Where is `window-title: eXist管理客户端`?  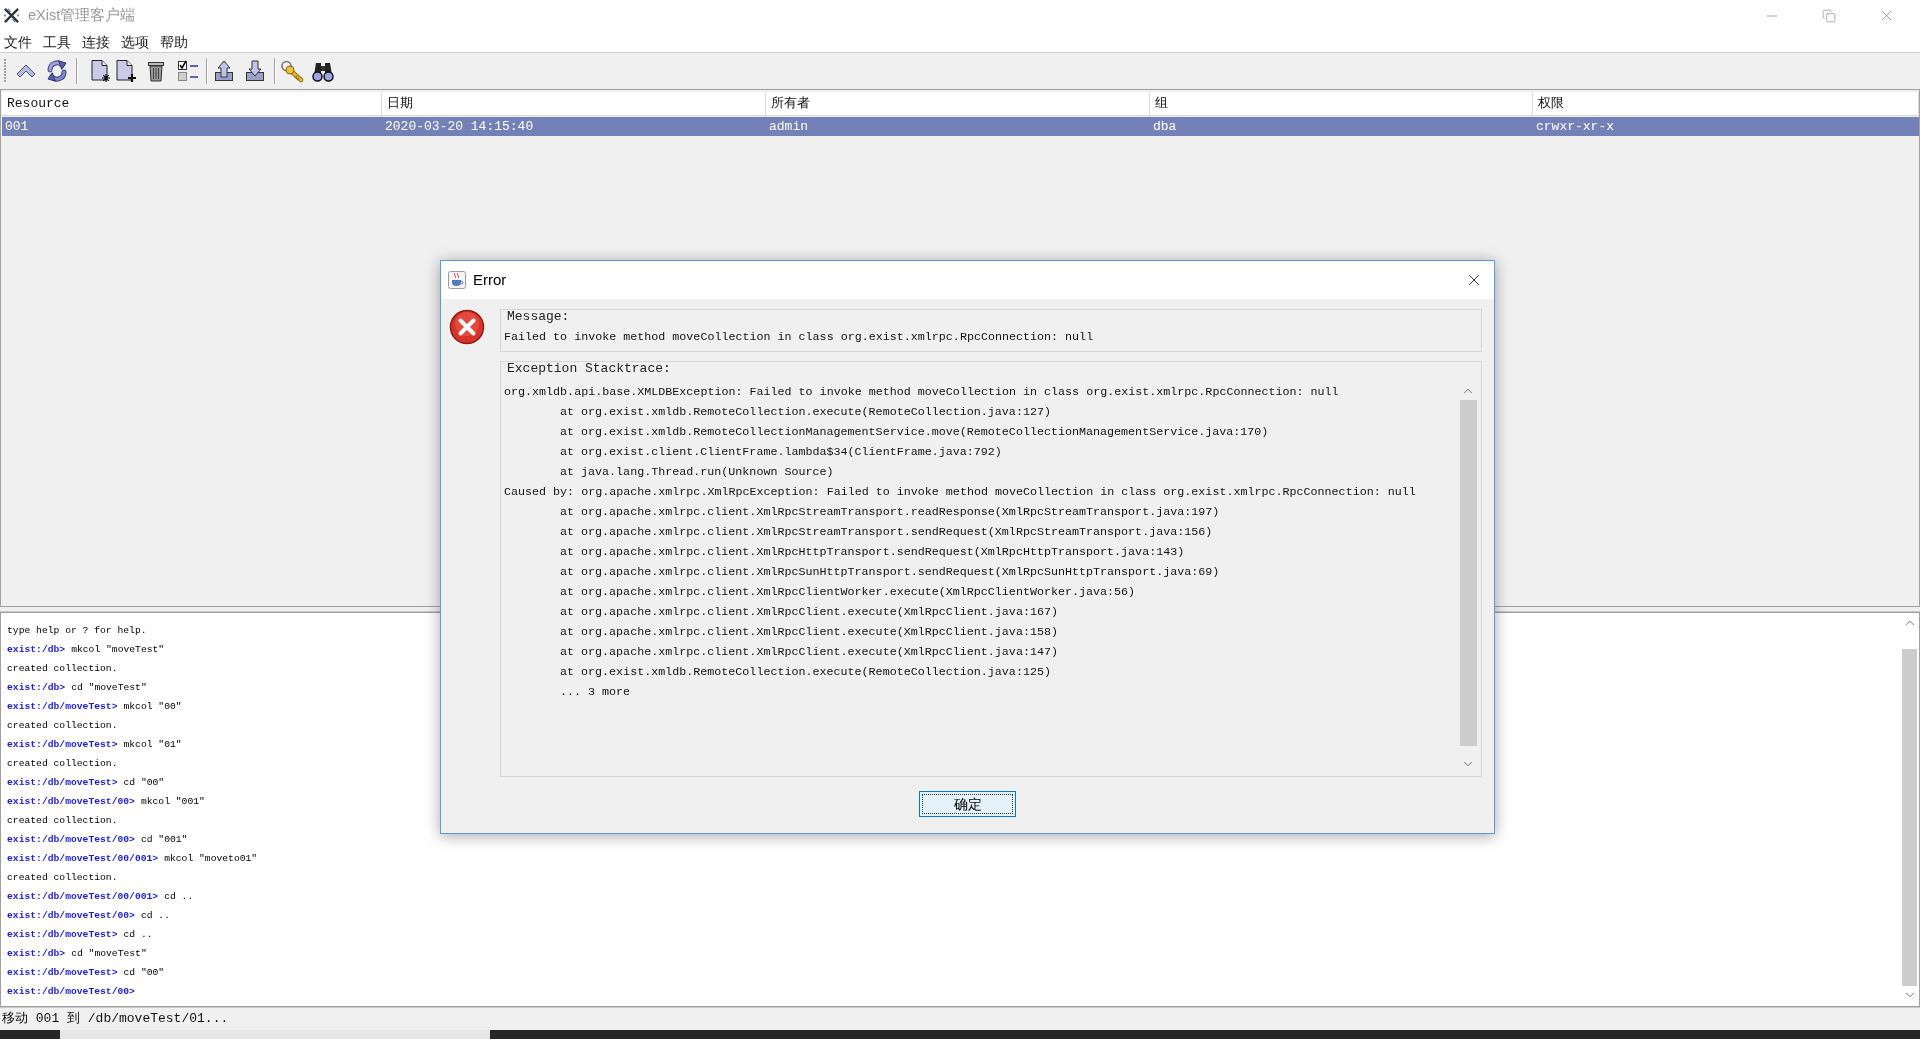
window-title: eXist管理客户端 is located at coordinates (82, 15).